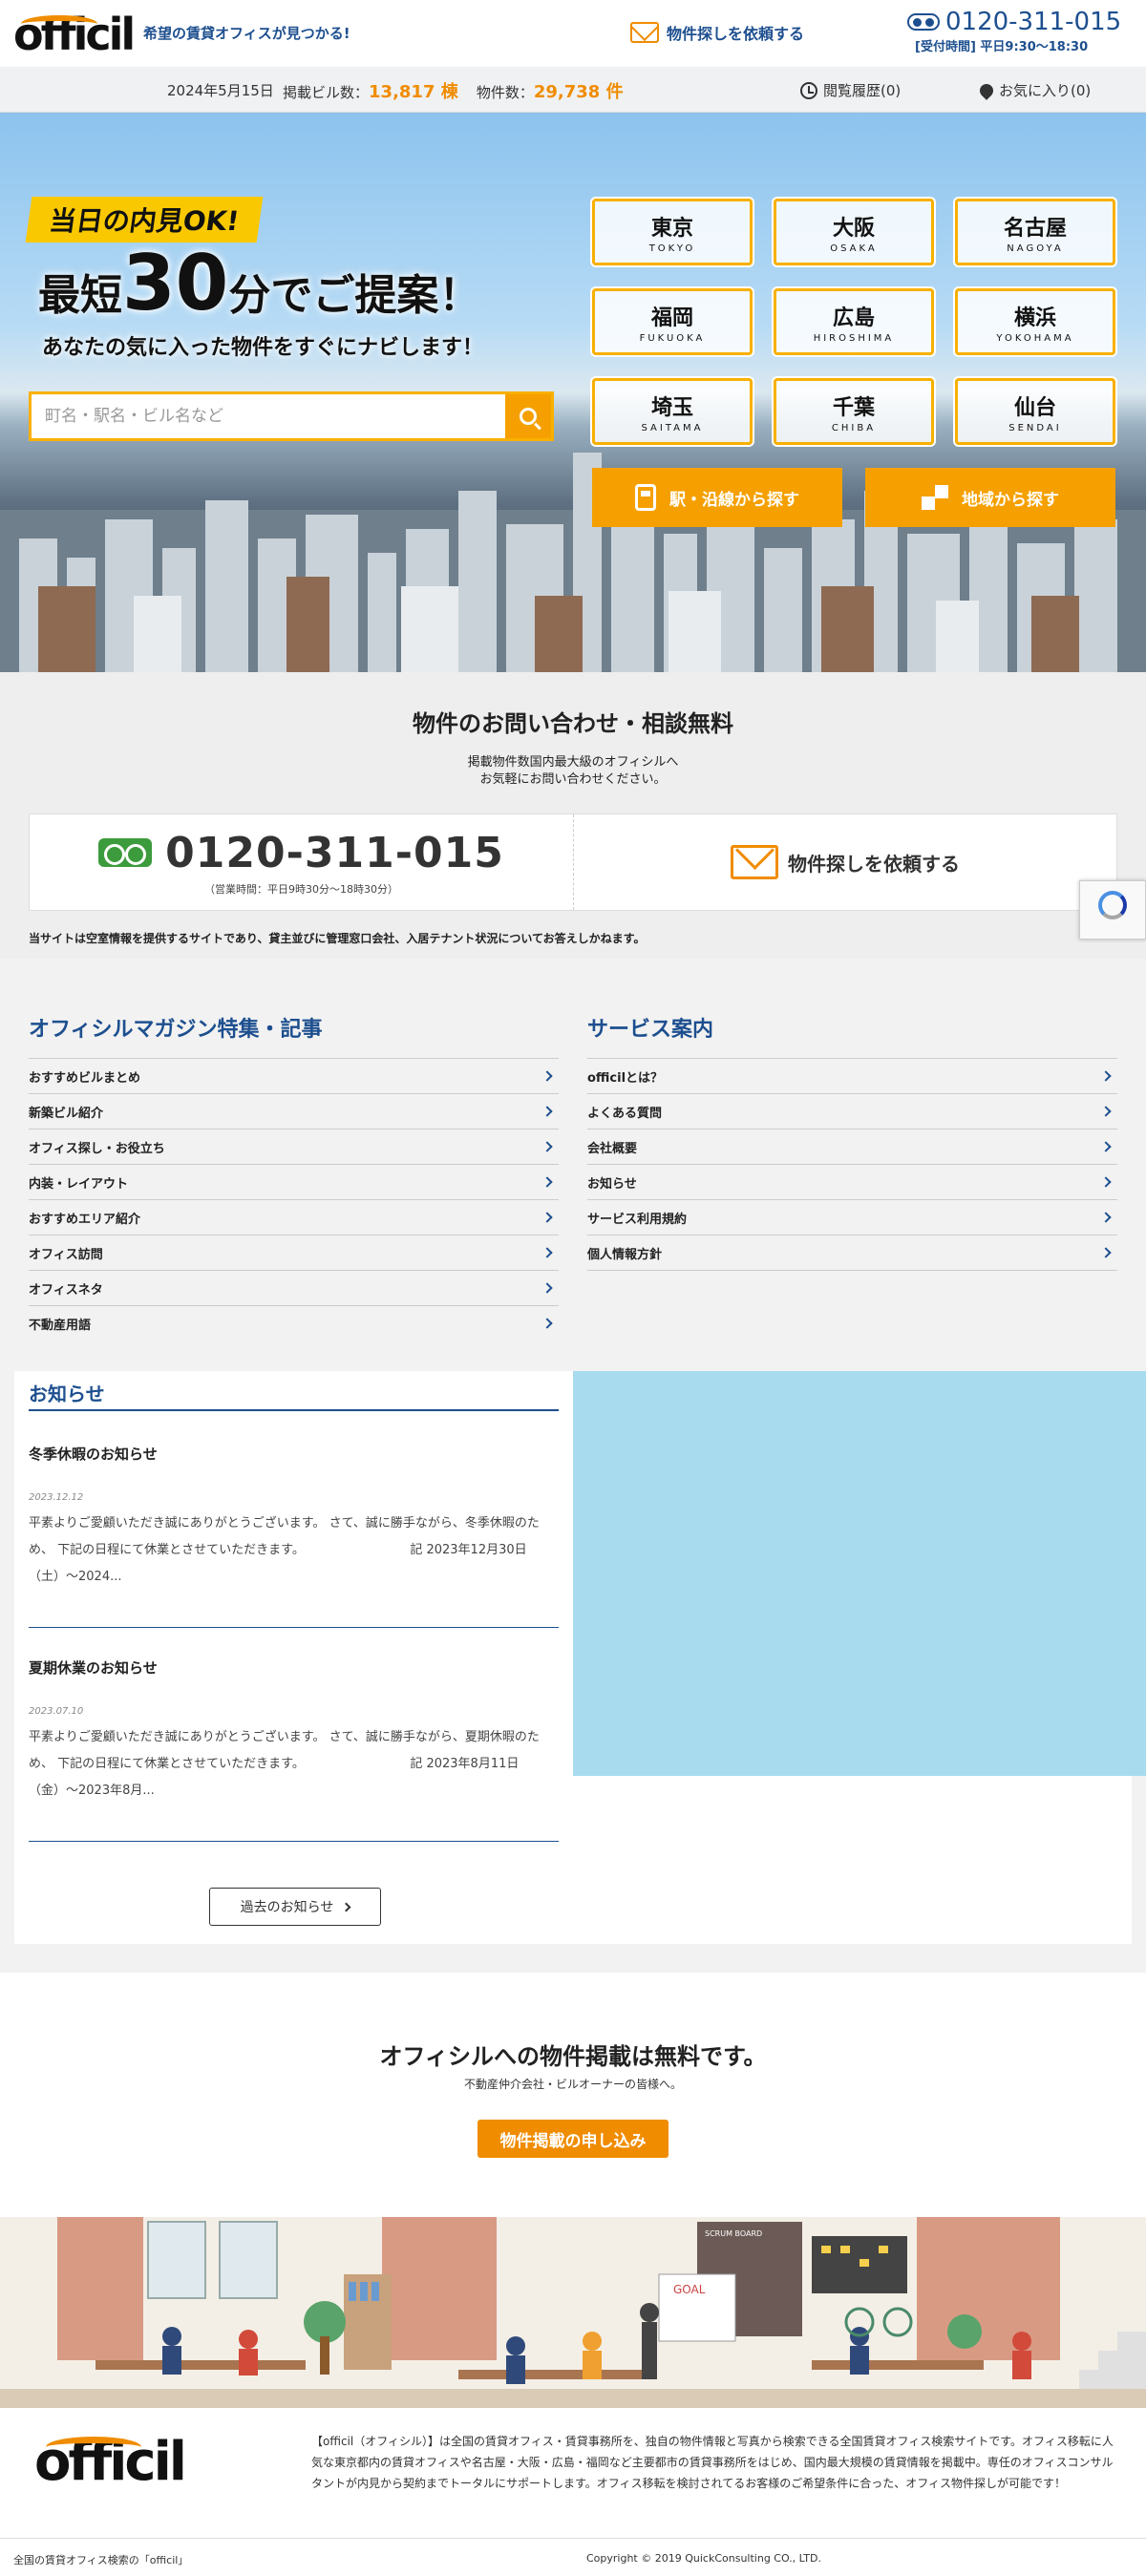  Describe the element at coordinates (625, 1254) in the screenshot. I see `link-label: 個人情報方針` at that location.